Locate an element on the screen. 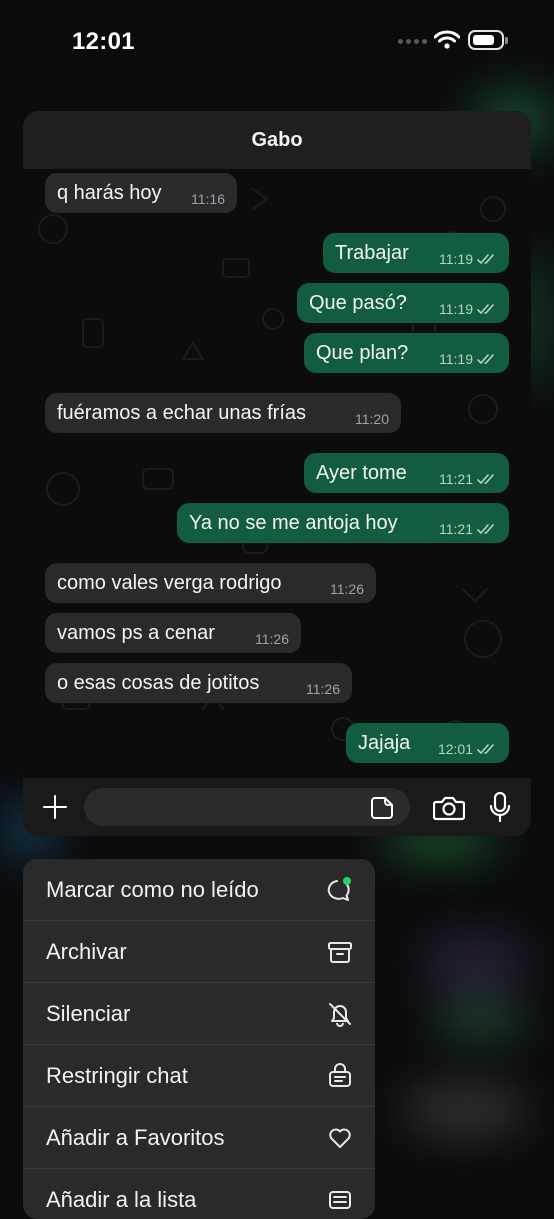 The image size is (554, 1219). menu-item-add-to-list: Añadir a la lista is located at coordinates (199, 1194).